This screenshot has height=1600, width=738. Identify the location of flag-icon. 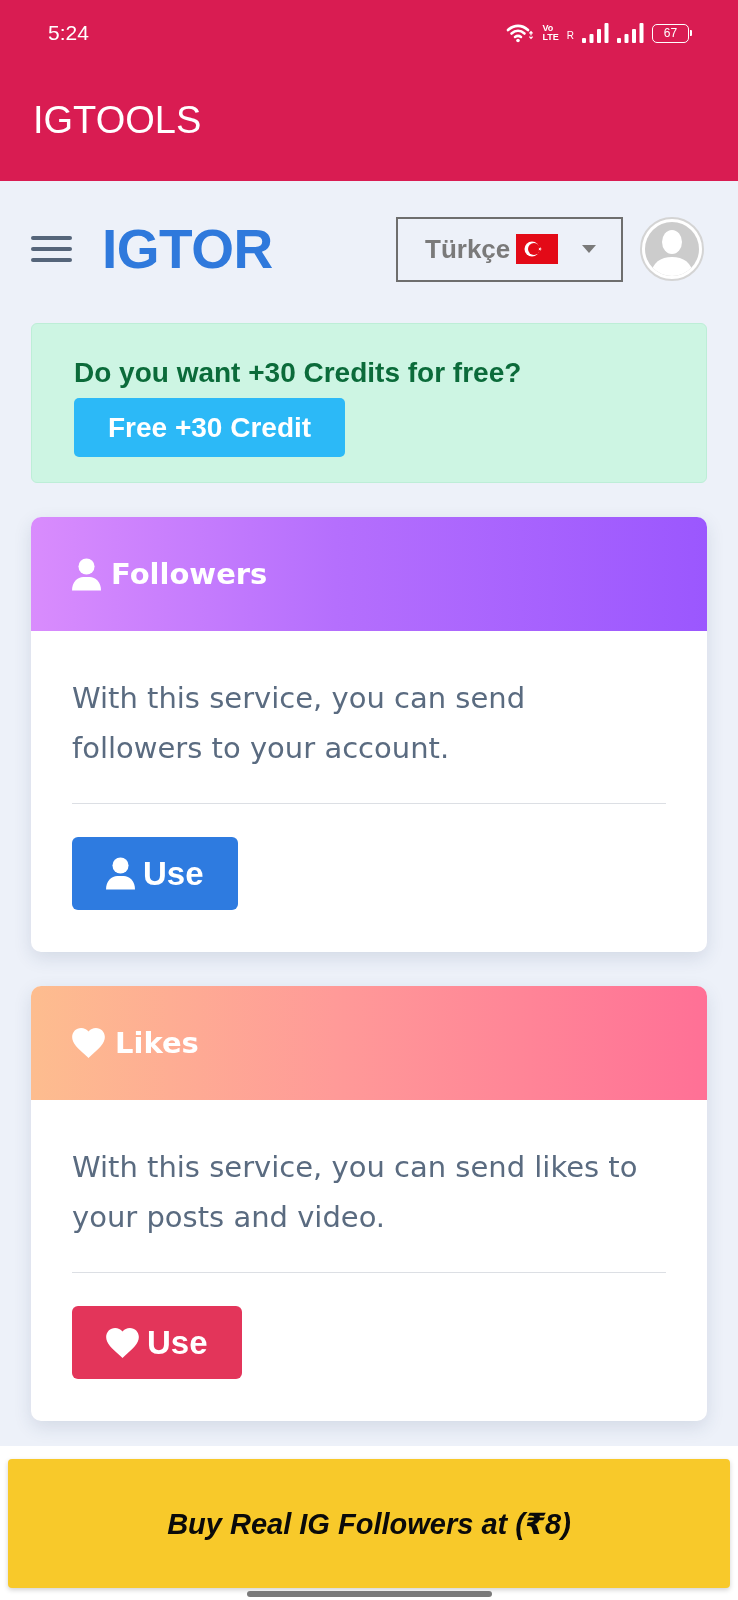
(537, 249).